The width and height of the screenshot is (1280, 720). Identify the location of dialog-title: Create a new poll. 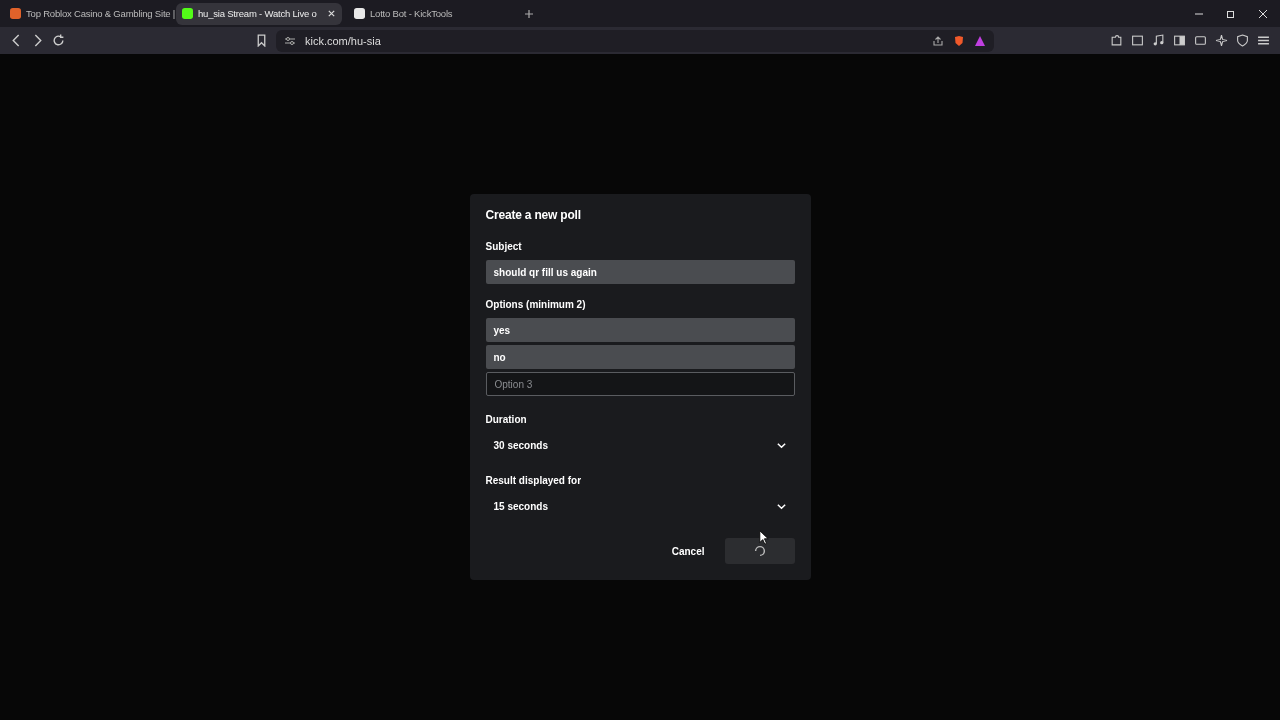
(533, 215).